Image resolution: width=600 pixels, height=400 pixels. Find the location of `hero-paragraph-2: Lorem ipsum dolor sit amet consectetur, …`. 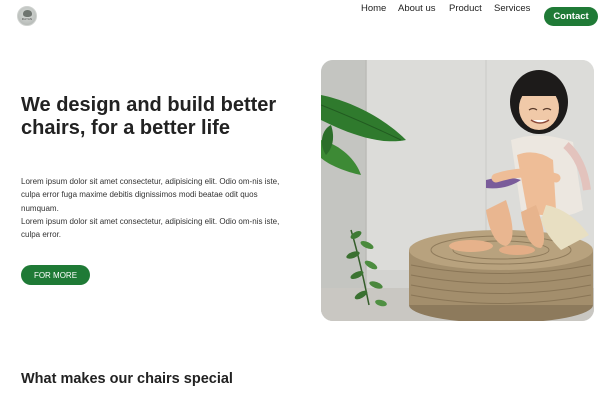

hero-paragraph-2: Lorem ipsum dolor sit amet consectetur, … is located at coordinates (150, 228).